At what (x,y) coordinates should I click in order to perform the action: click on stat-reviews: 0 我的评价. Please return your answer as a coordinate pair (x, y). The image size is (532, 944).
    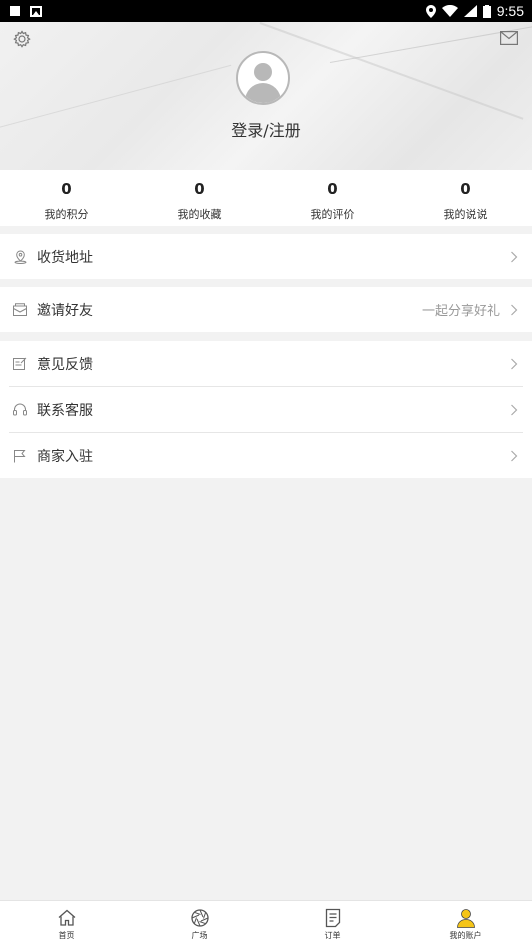
    Looking at the image, I should click on (332, 198).